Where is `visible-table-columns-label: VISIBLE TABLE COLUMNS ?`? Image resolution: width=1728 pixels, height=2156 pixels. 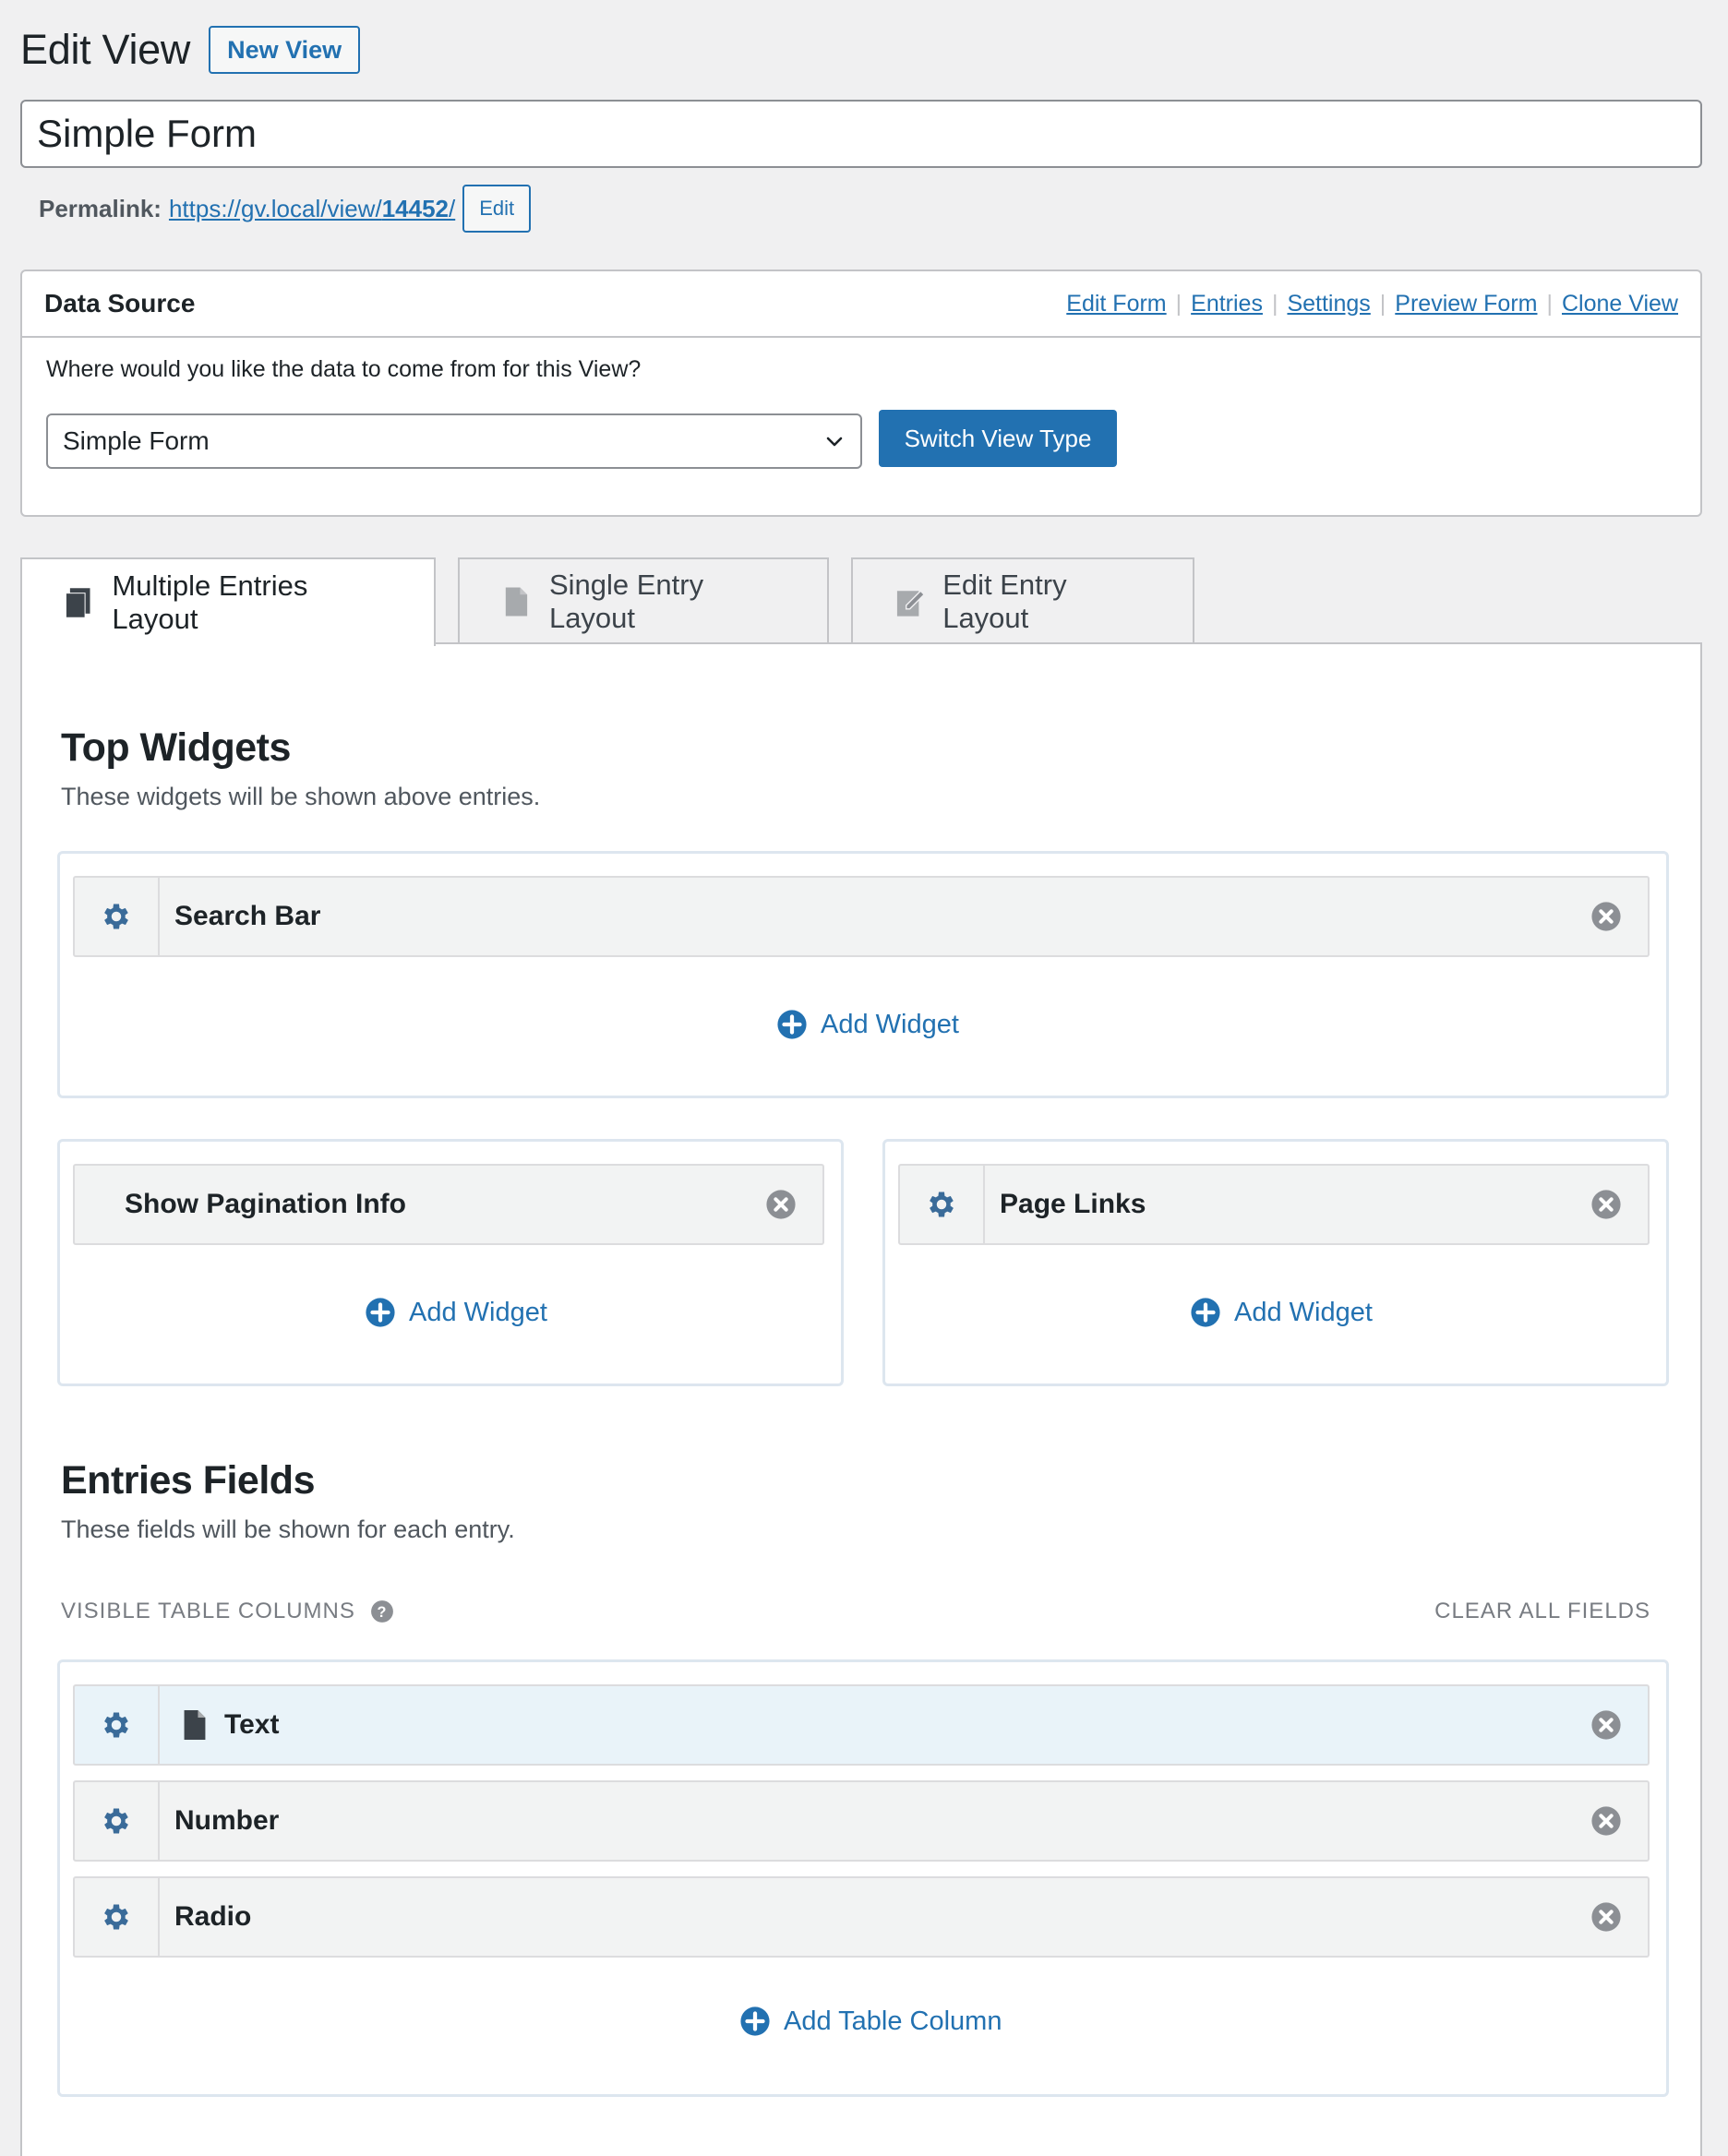 visible-table-columns-label: VISIBLE TABLE COLUMNS ? is located at coordinates (227, 1611).